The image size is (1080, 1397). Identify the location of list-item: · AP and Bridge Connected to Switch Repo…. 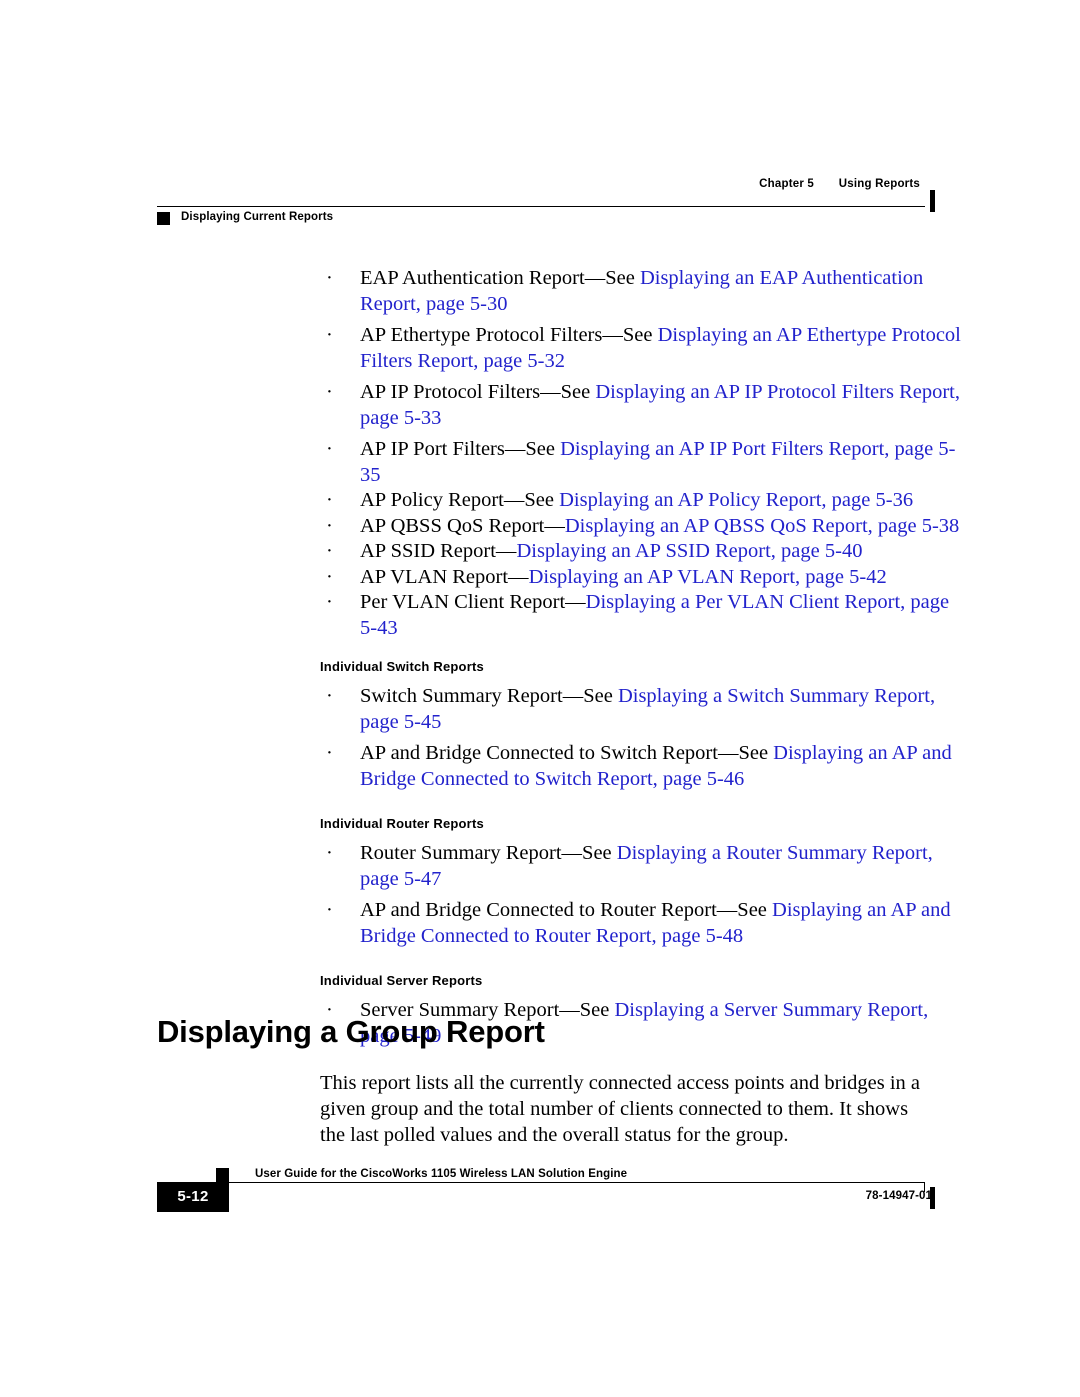
(642, 766).